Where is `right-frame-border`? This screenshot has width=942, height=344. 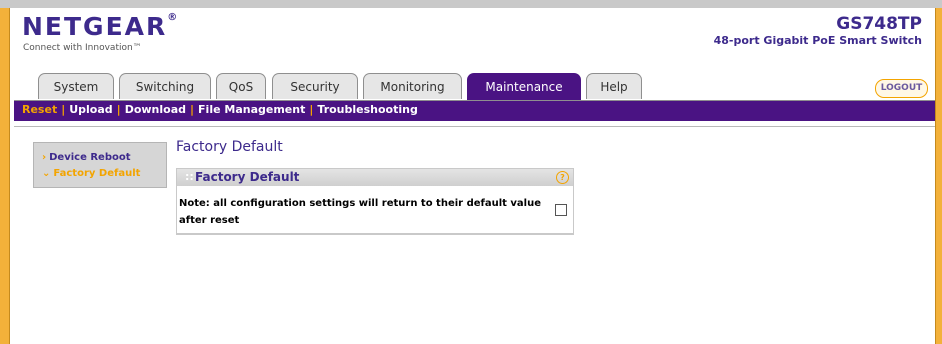
right-frame-border is located at coordinates (938, 176).